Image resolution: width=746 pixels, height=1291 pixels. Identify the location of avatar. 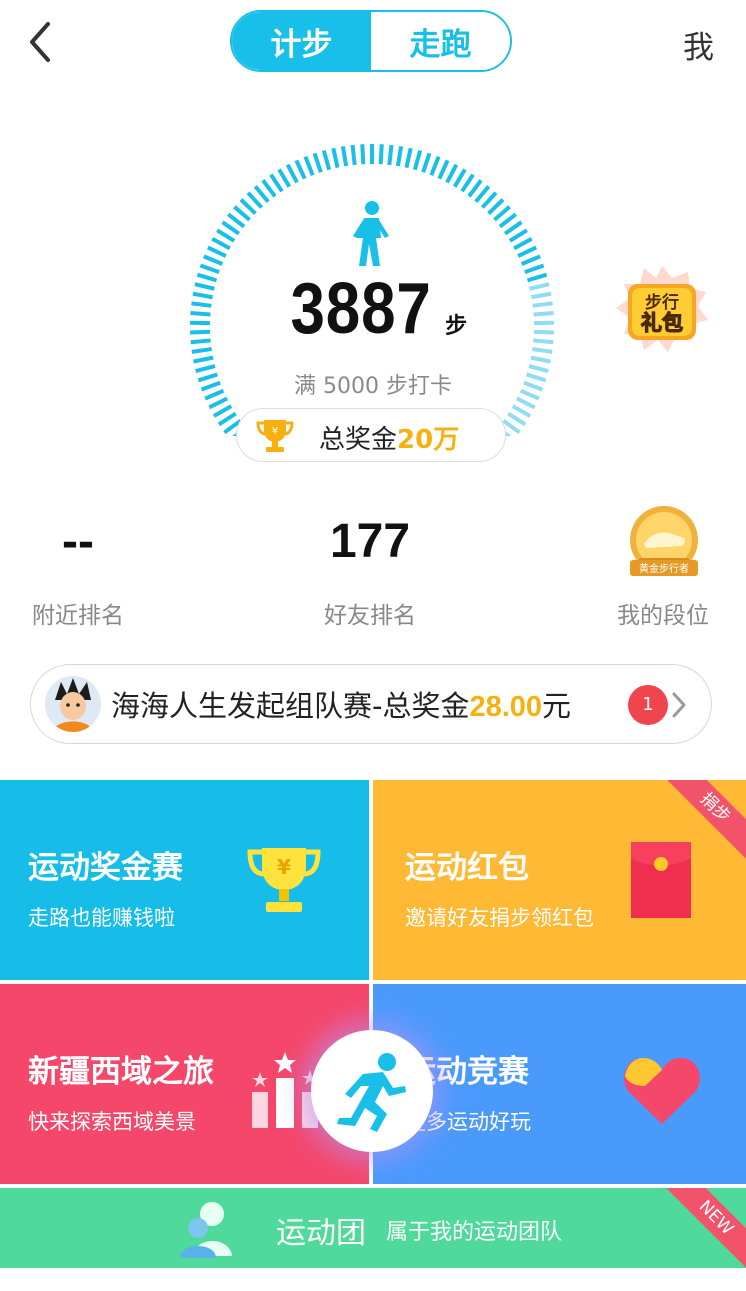
(73, 704).